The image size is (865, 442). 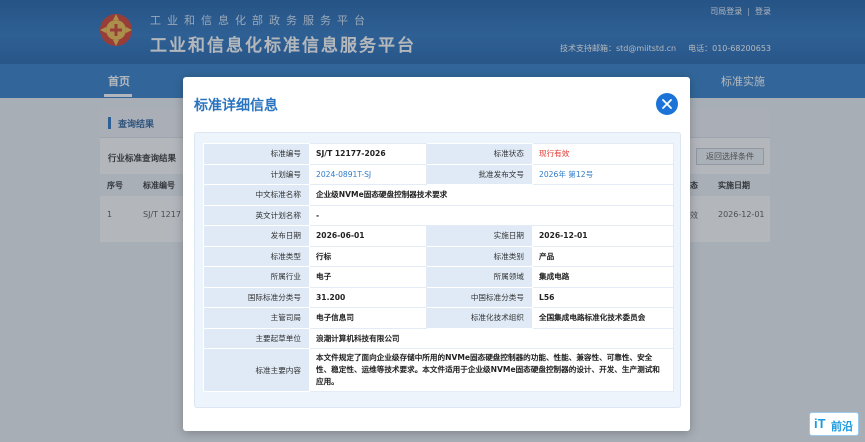 I want to click on table-row: 国际标准分类号 31.200 中国标准分类号 L56, so click(x=438, y=297).